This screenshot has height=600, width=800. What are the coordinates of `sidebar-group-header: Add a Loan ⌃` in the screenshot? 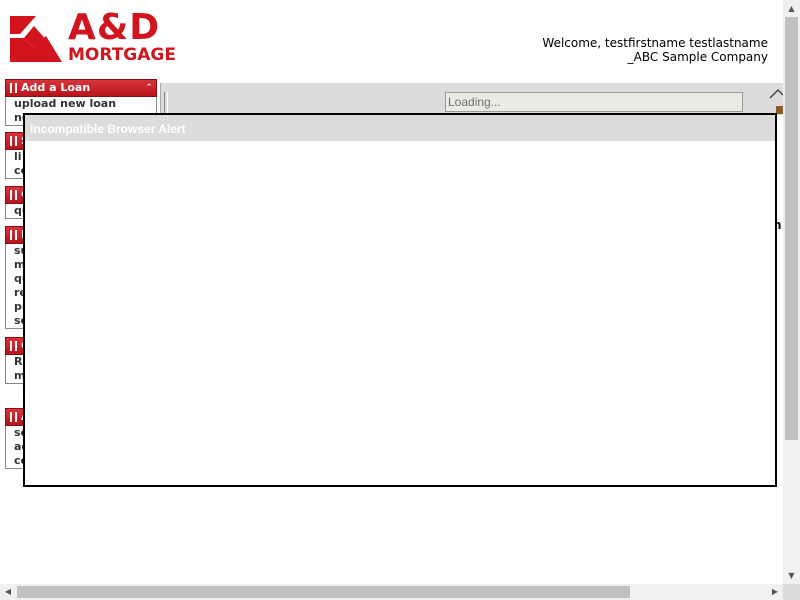 It's located at (81, 88).